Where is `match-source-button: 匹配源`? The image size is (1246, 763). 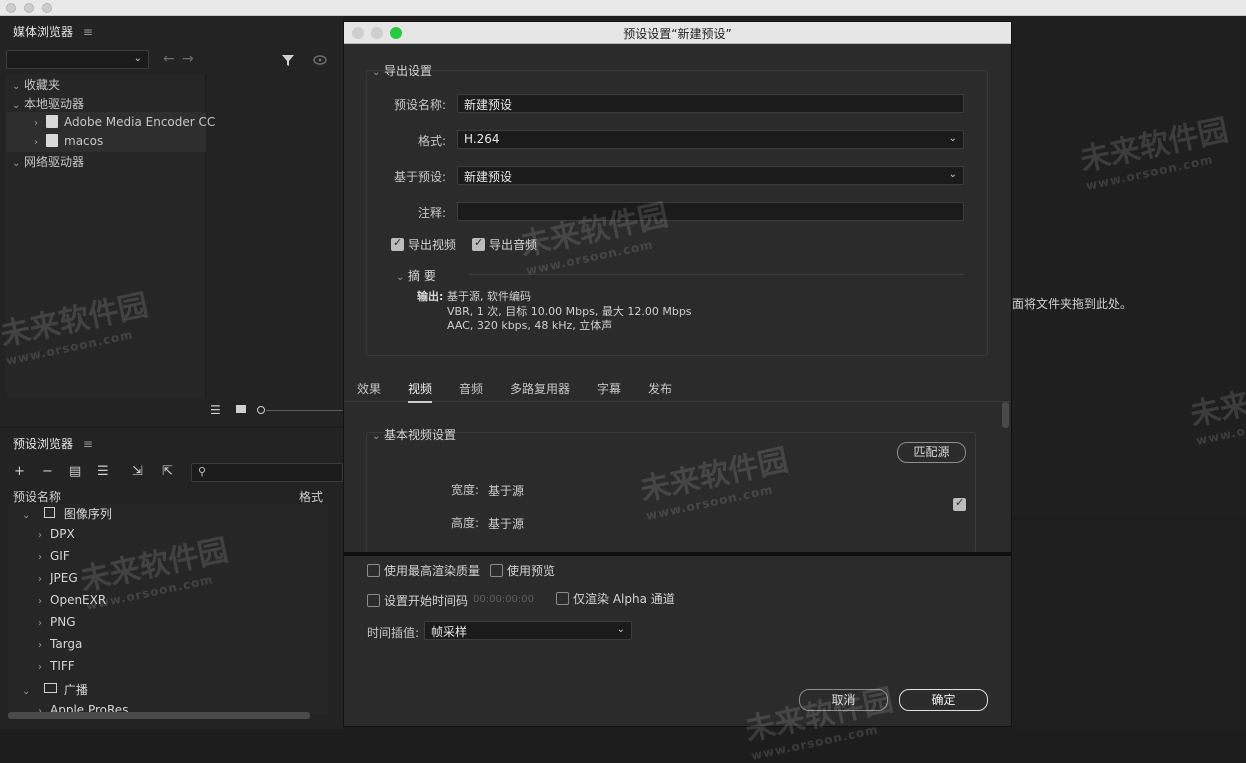 match-source-button: 匹配源 is located at coordinates (931, 452).